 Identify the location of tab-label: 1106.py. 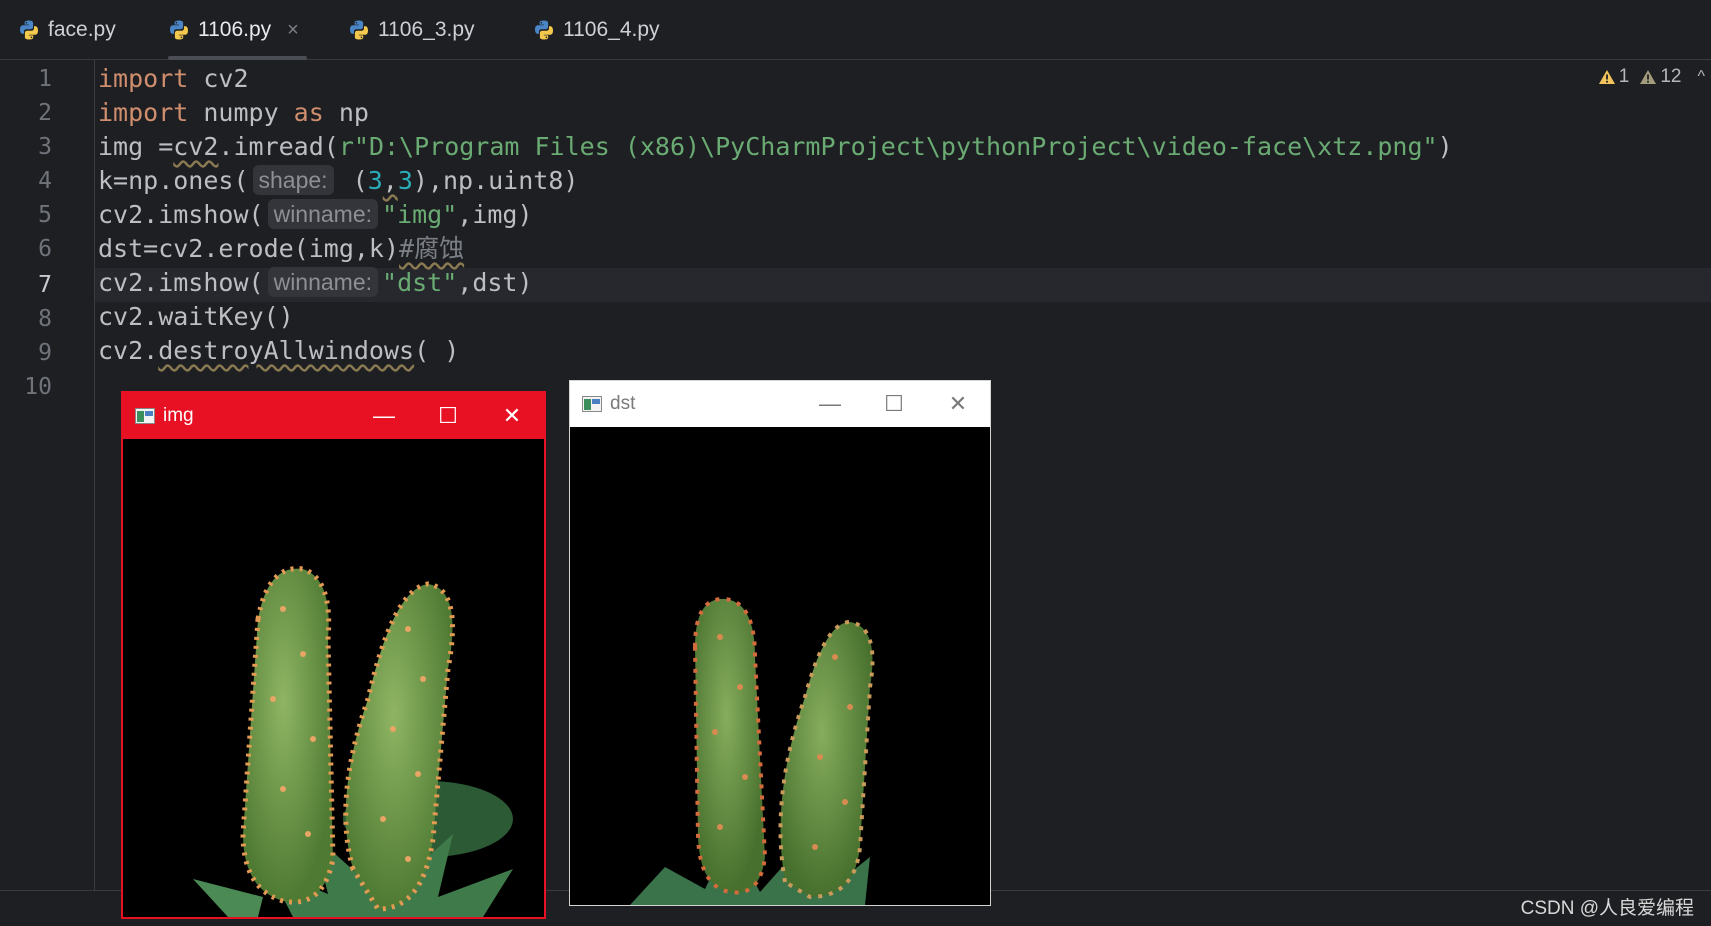
(235, 29).